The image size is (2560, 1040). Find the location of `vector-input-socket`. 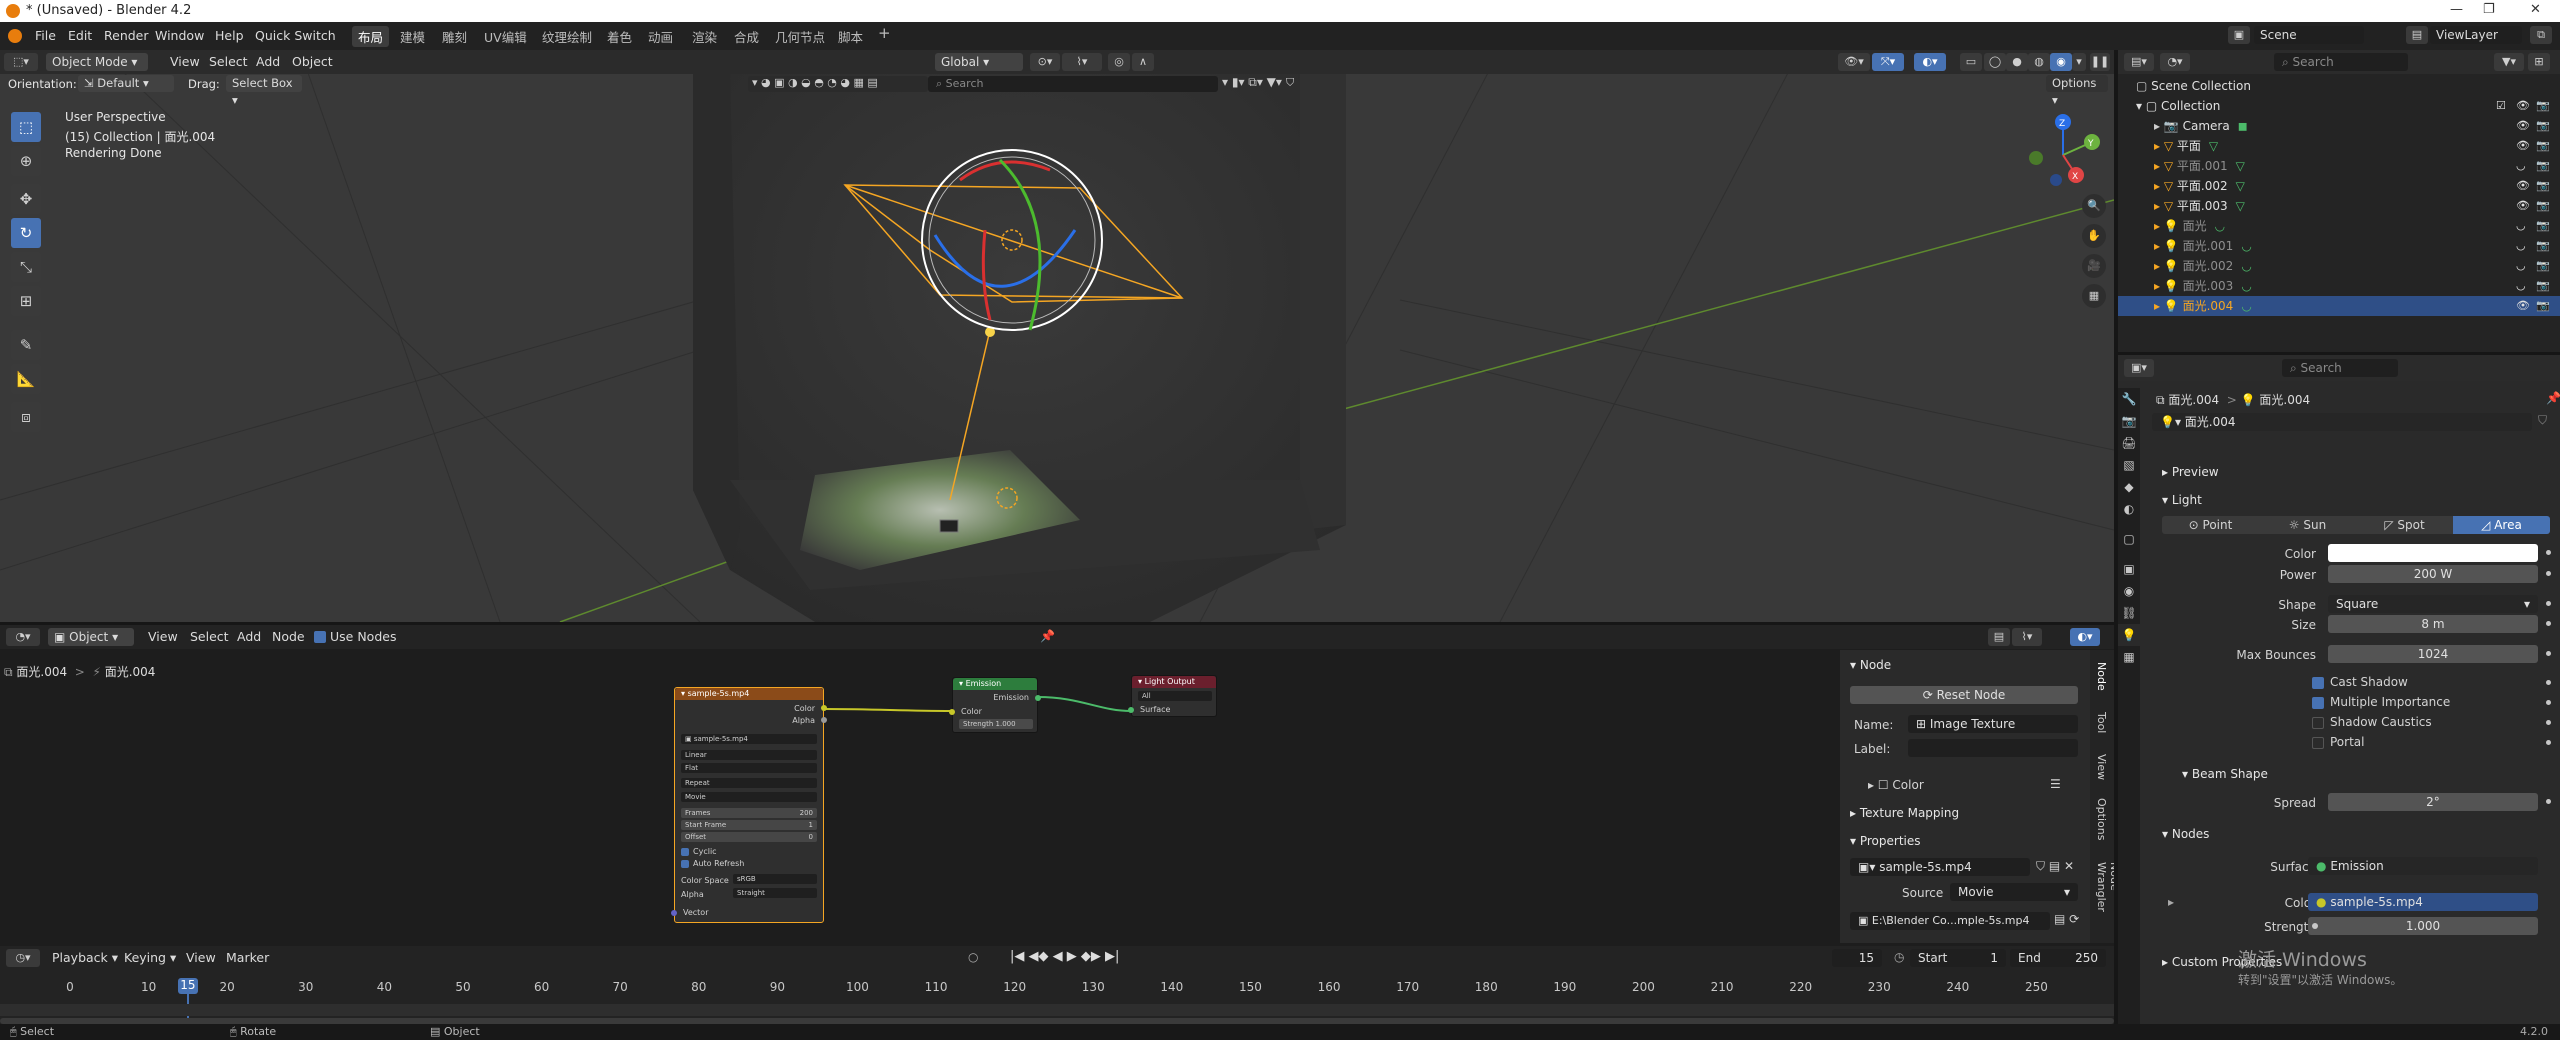

vector-input-socket is located at coordinates (674, 913).